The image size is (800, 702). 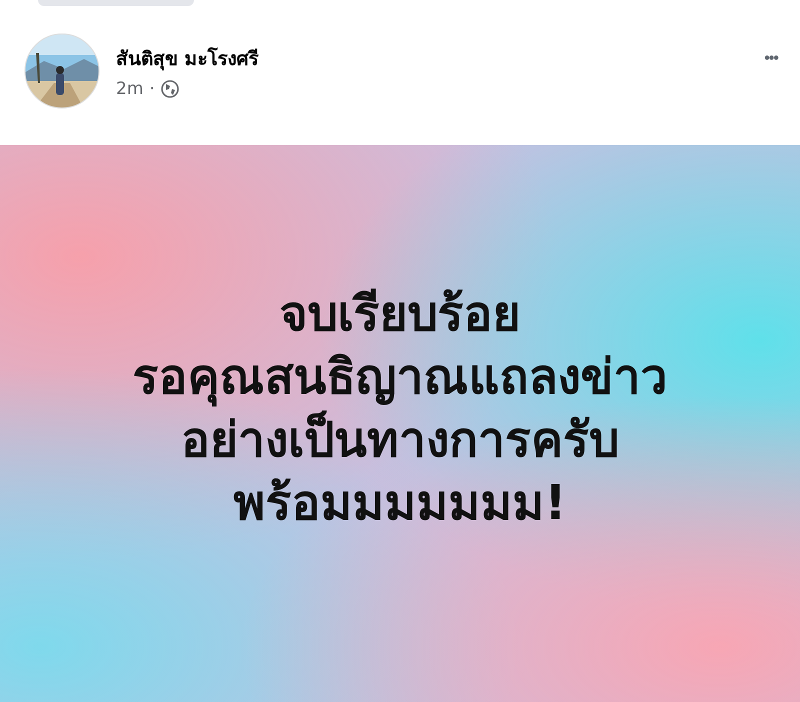 I want to click on post-text-line: รอคุณสนธิญาณแถลงข่าว, so click(x=400, y=378).